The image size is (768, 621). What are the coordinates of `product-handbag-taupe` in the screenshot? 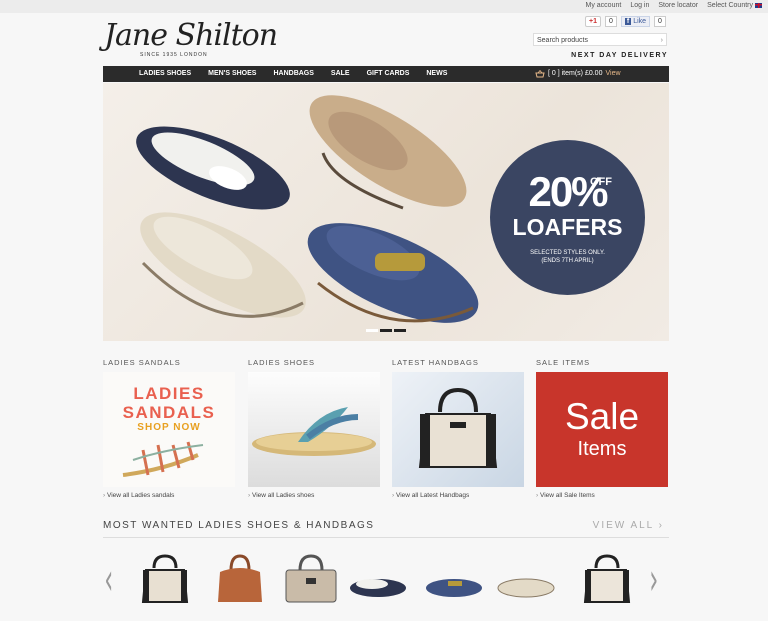 It's located at (311, 577).